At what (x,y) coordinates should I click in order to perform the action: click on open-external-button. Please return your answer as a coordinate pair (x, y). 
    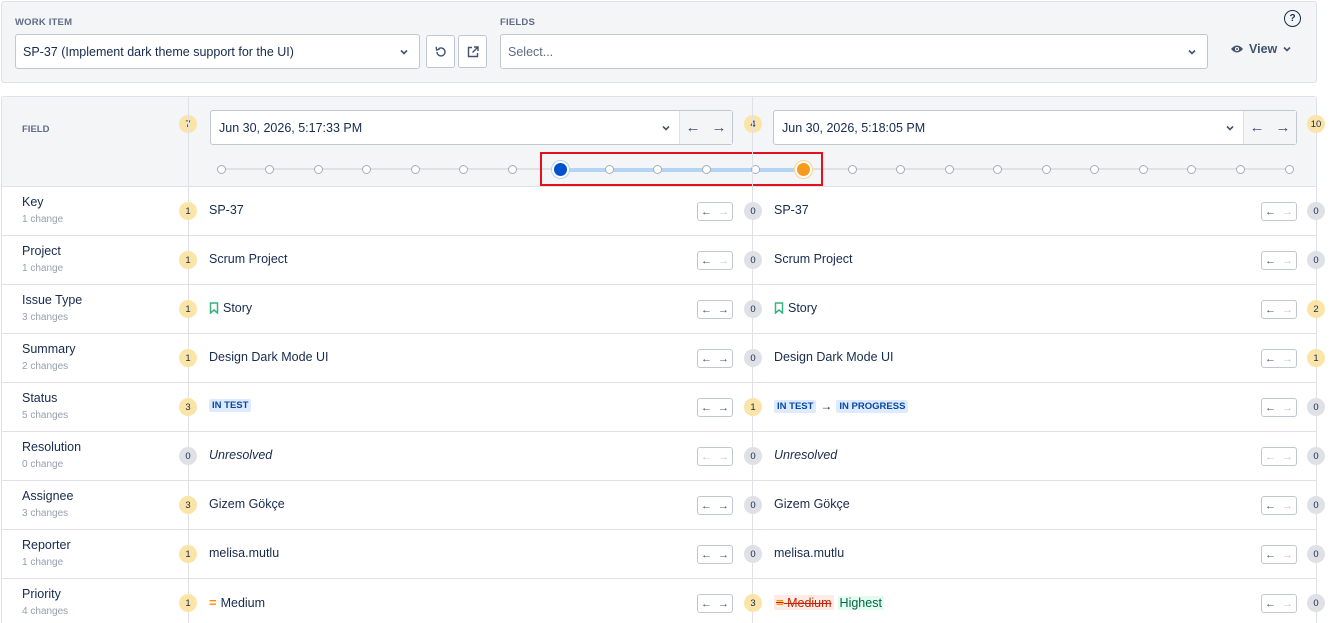
    Looking at the image, I should click on (472, 51).